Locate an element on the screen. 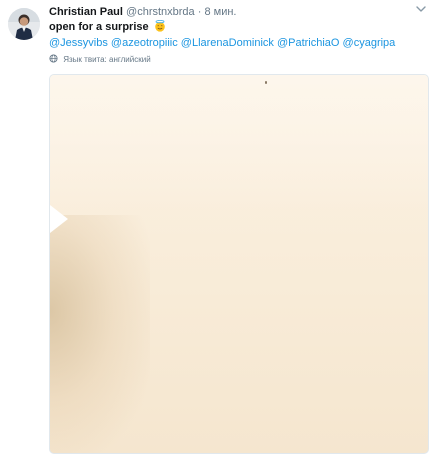 The height and width of the screenshot is (461, 435). globe-icon is located at coordinates (53, 58).